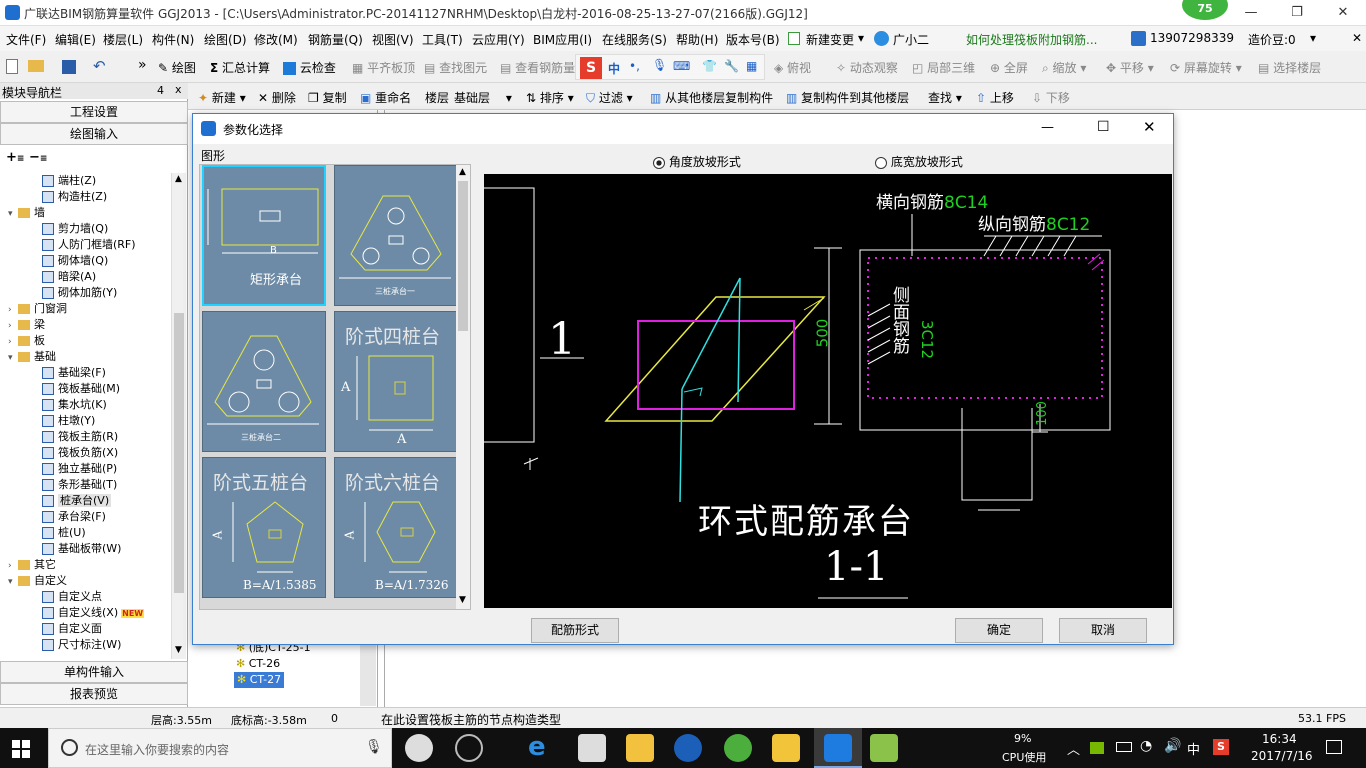  Describe the element at coordinates (335, 39) in the screenshot. I see `menu-rebar: 钢筋量(Q)` at that location.